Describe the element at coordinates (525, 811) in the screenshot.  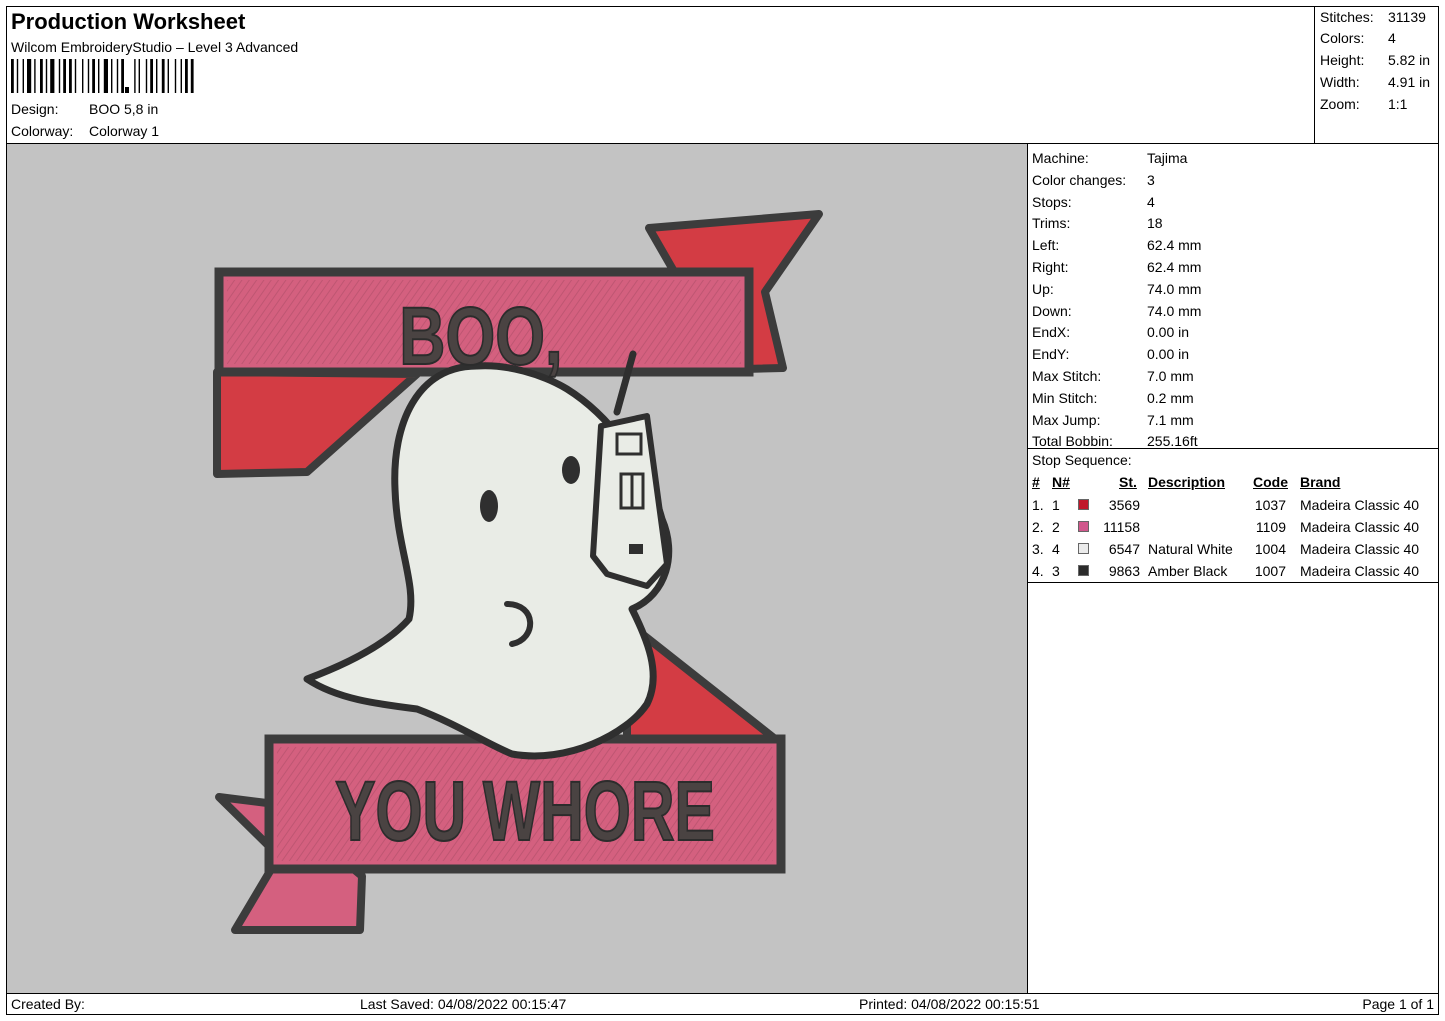
I see `banner-text-you-whore: YOU WHORE` at that location.